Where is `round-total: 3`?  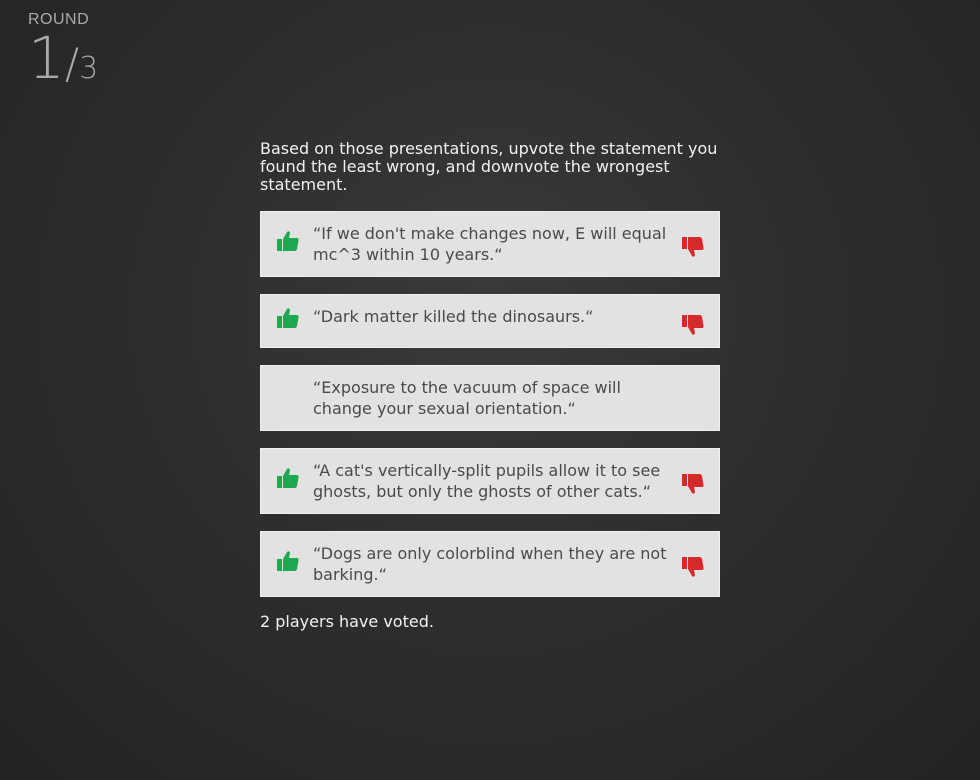 round-total: 3 is located at coordinates (89, 68).